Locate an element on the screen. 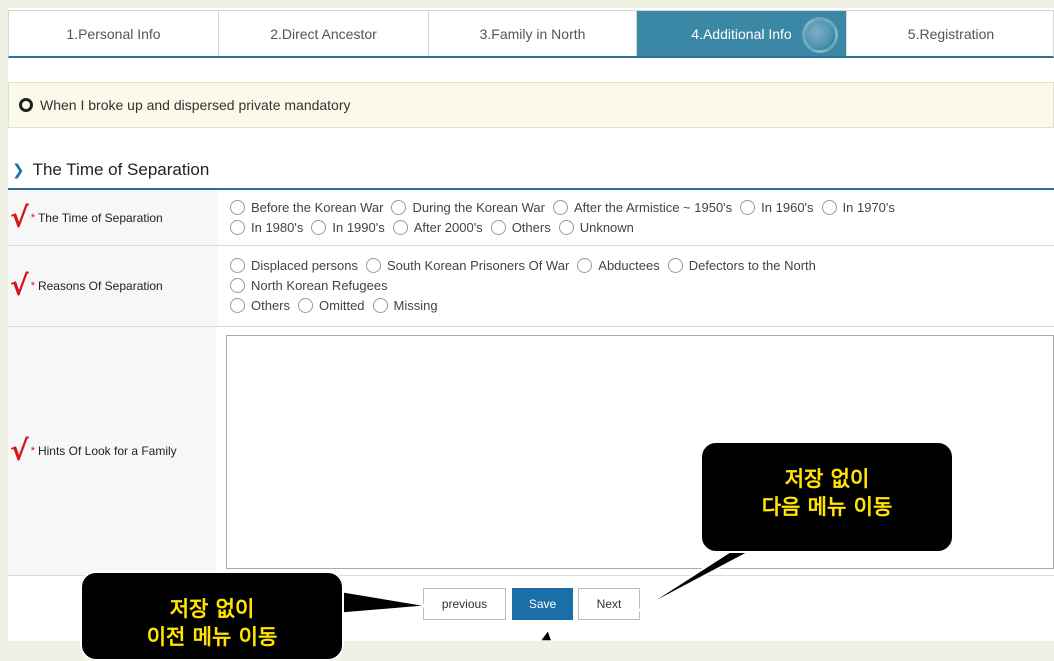 The width and height of the screenshot is (1054, 661). radio-option: Unknown is located at coordinates (596, 227).